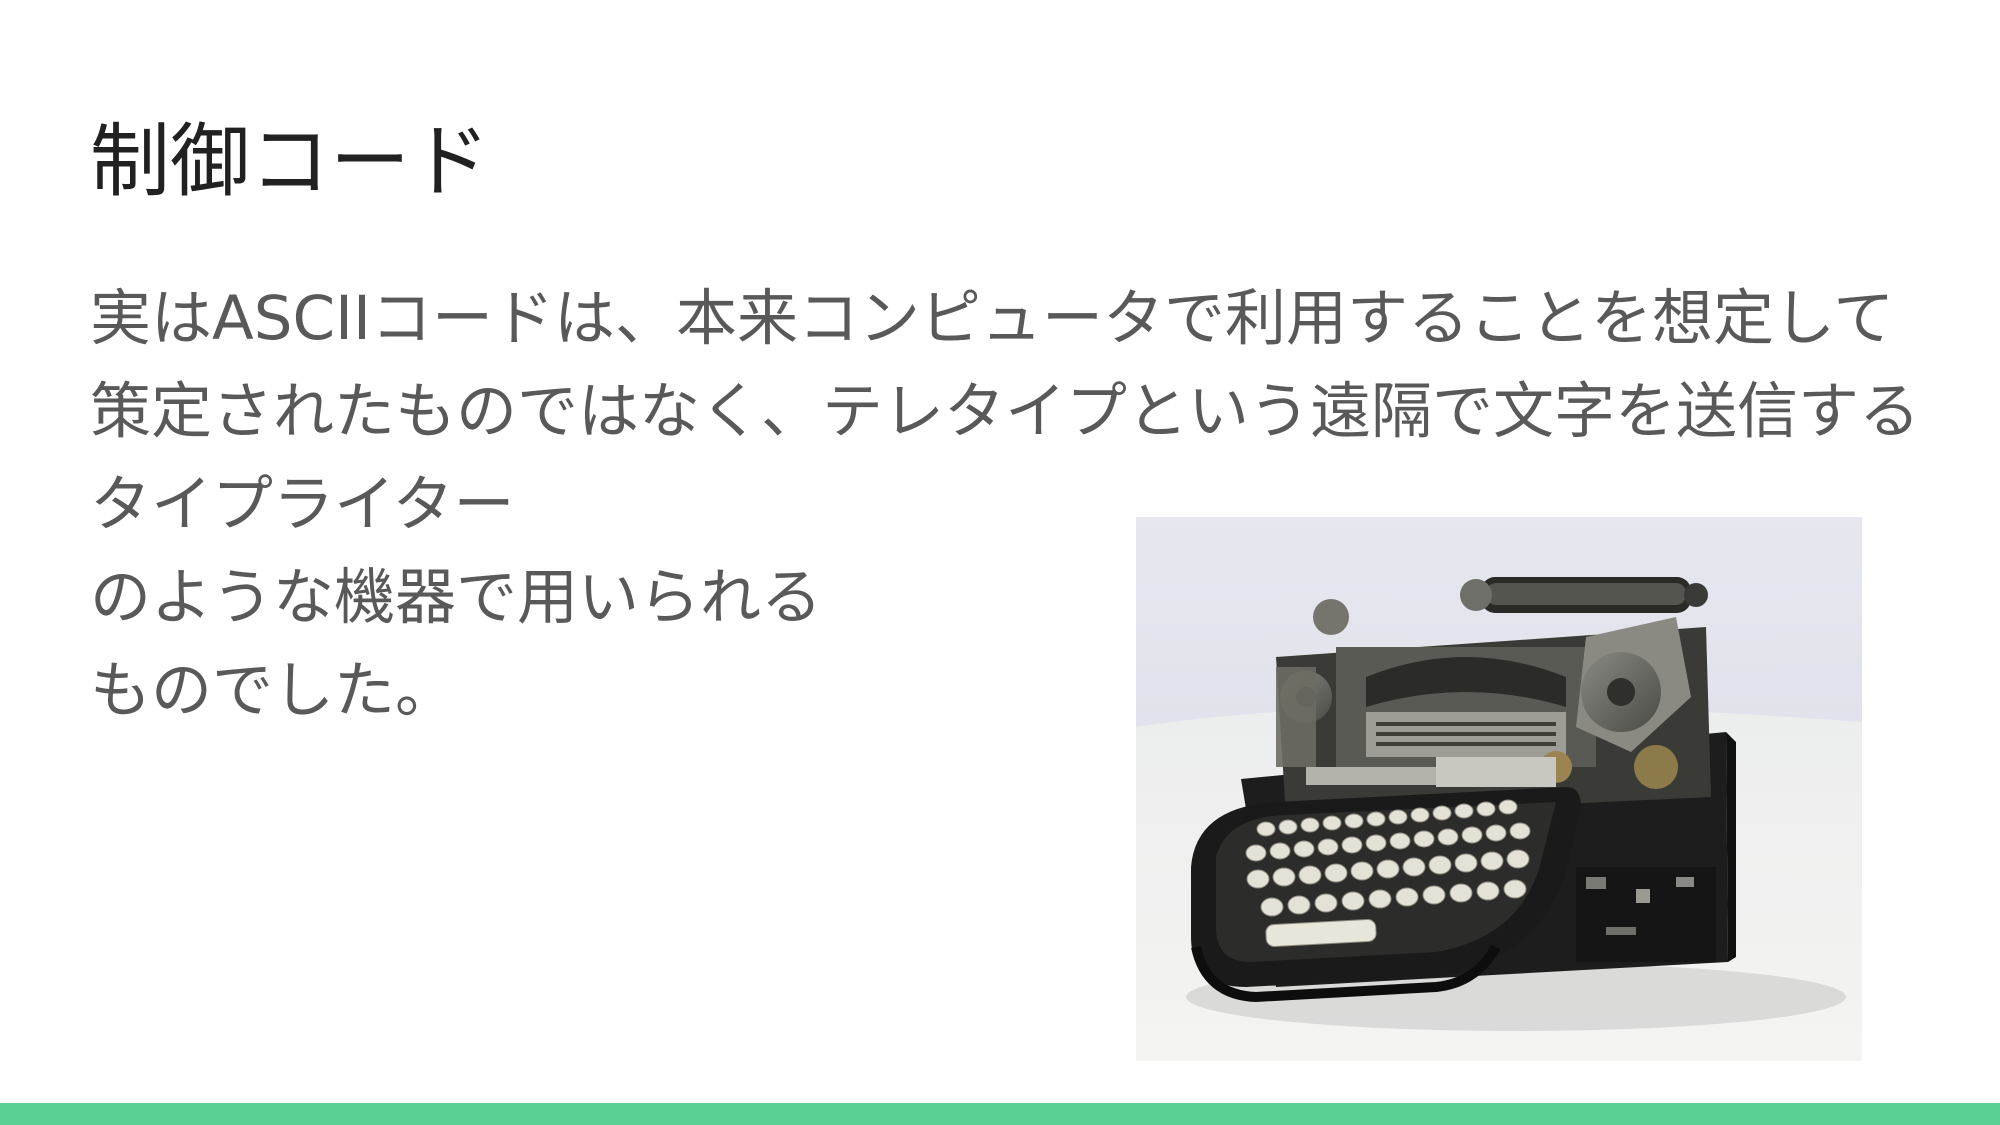 The height and width of the screenshot is (1125, 2000). I want to click on body-line: 策定されたものではなく、テレタイプという遠隔で文字を送信する, so click(1005, 411).